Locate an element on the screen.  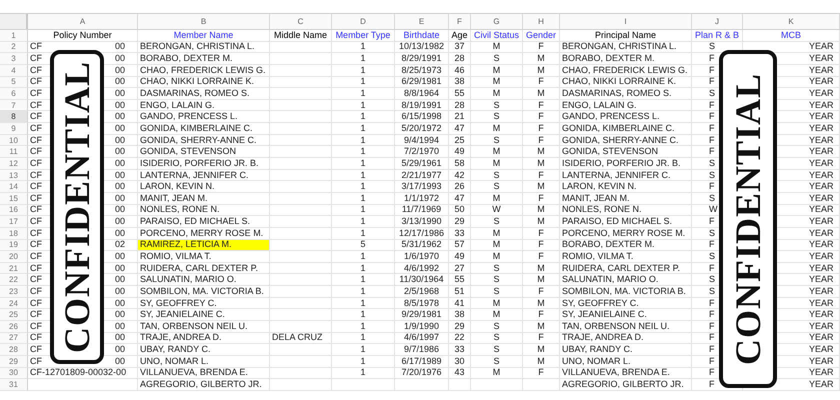
row-number: 26 is located at coordinates (14, 327).